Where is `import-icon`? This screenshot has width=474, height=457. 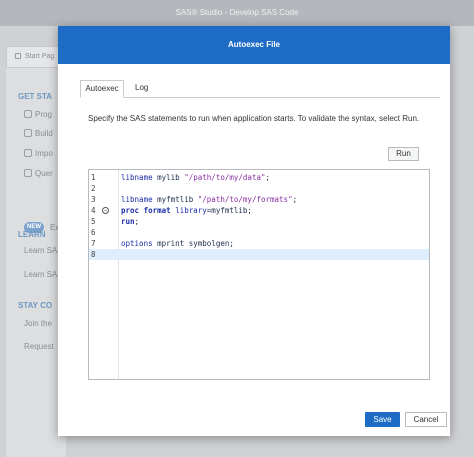
import-icon is located at coordinates (28, 153).